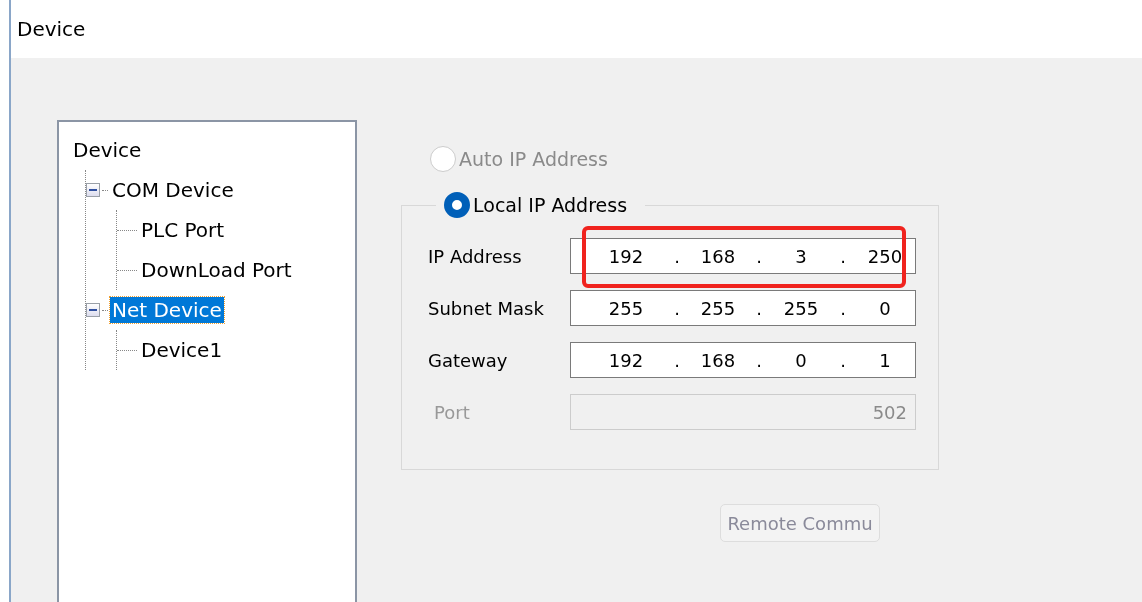 This screenshot has height=602, width=1142. Describe the element at coordinates (533, 159) in the screenshot. I see `radio-label: Auto IP Address` at that location.